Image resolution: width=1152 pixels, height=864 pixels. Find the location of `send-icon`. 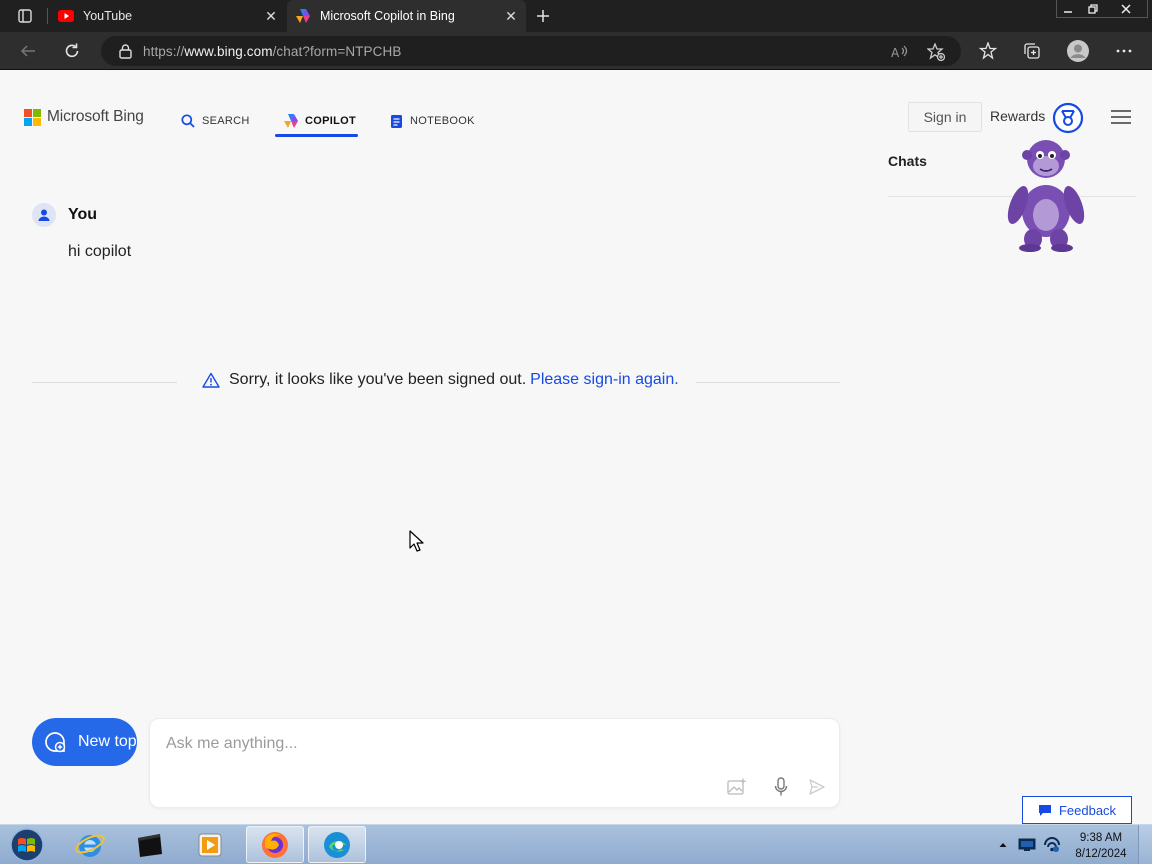

send-icon is located at coordinates (817, 787).